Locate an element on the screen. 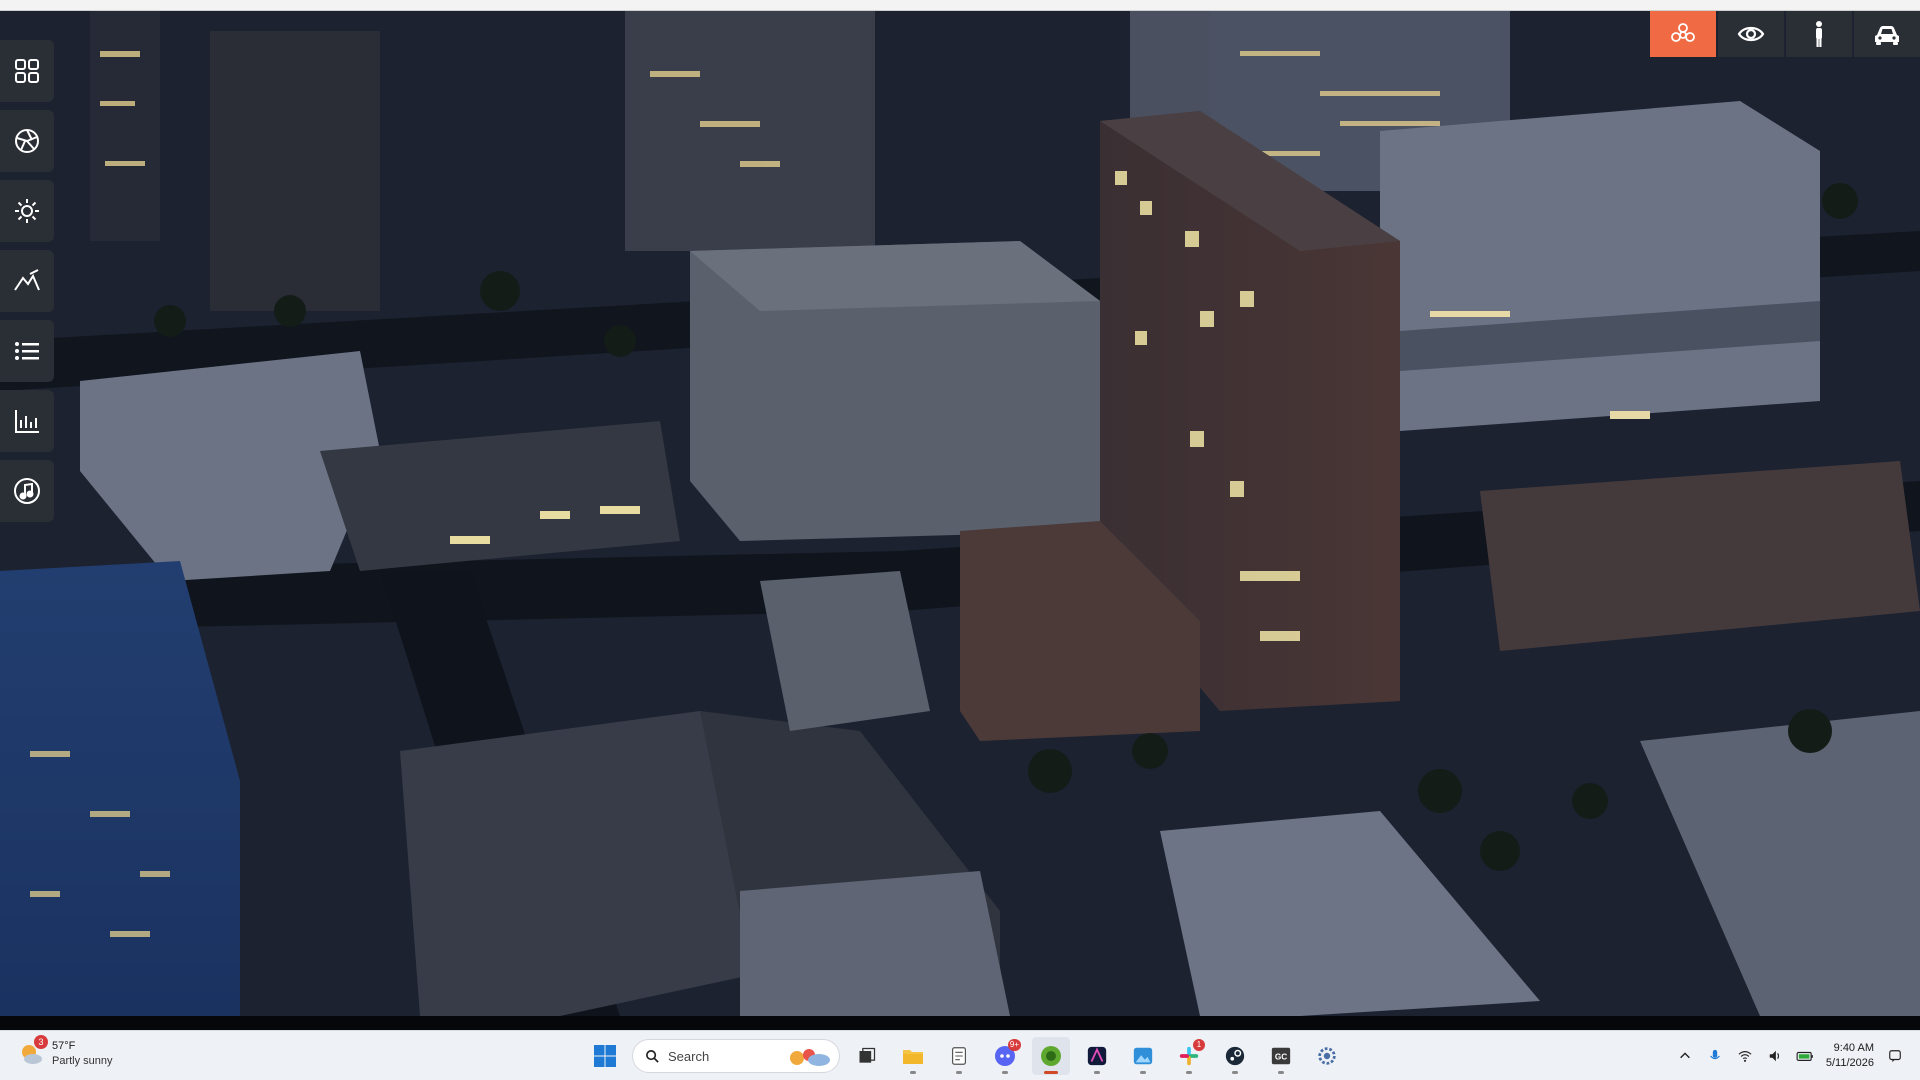  terrain-button is located at coordinates (27, 281).